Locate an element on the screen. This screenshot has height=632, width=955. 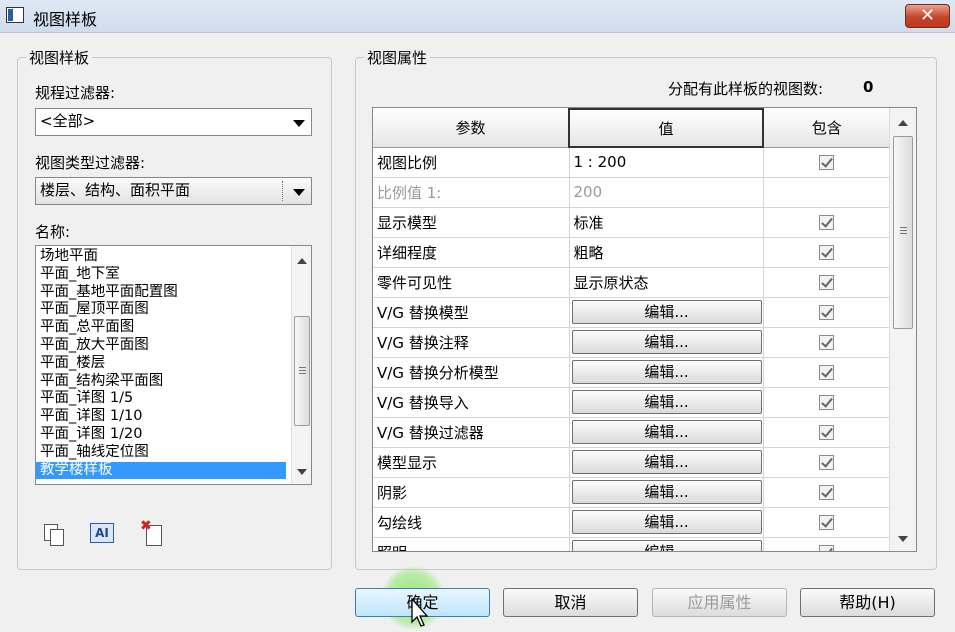
parameter-name: V/G 替换分析模型 is located at coordinates (471, 372).